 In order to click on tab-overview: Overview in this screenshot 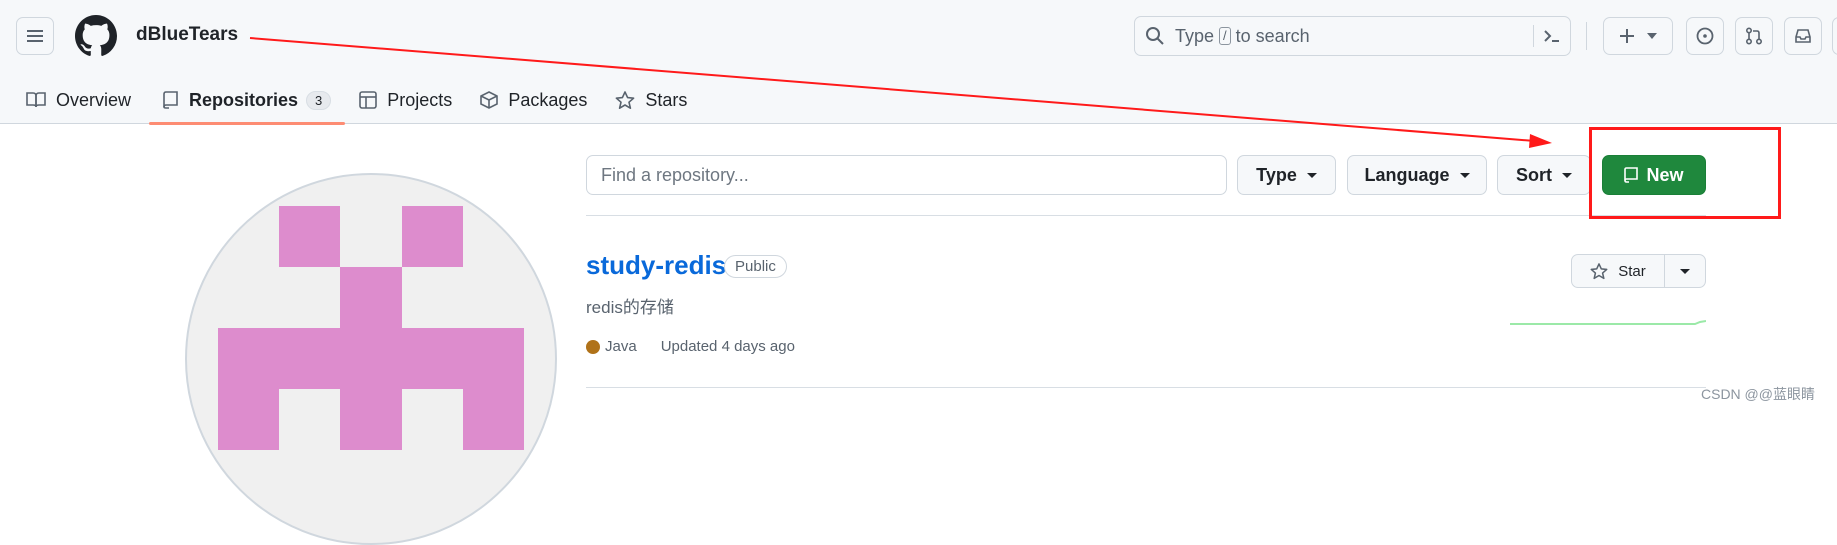, I will do `click(72, 100)`.